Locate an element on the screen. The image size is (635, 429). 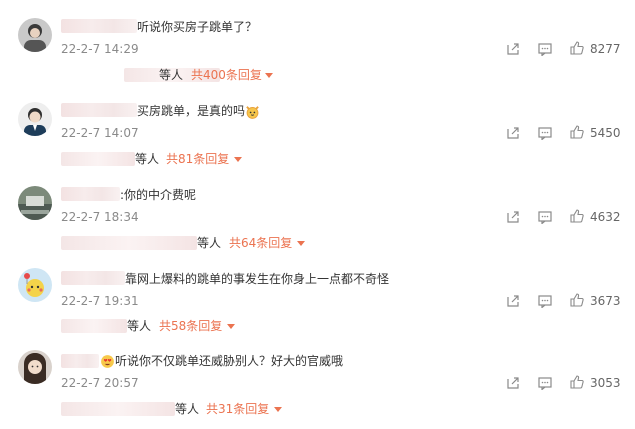
comment-time: 22-2-7 18:34 is located at coordinates (100, 217).